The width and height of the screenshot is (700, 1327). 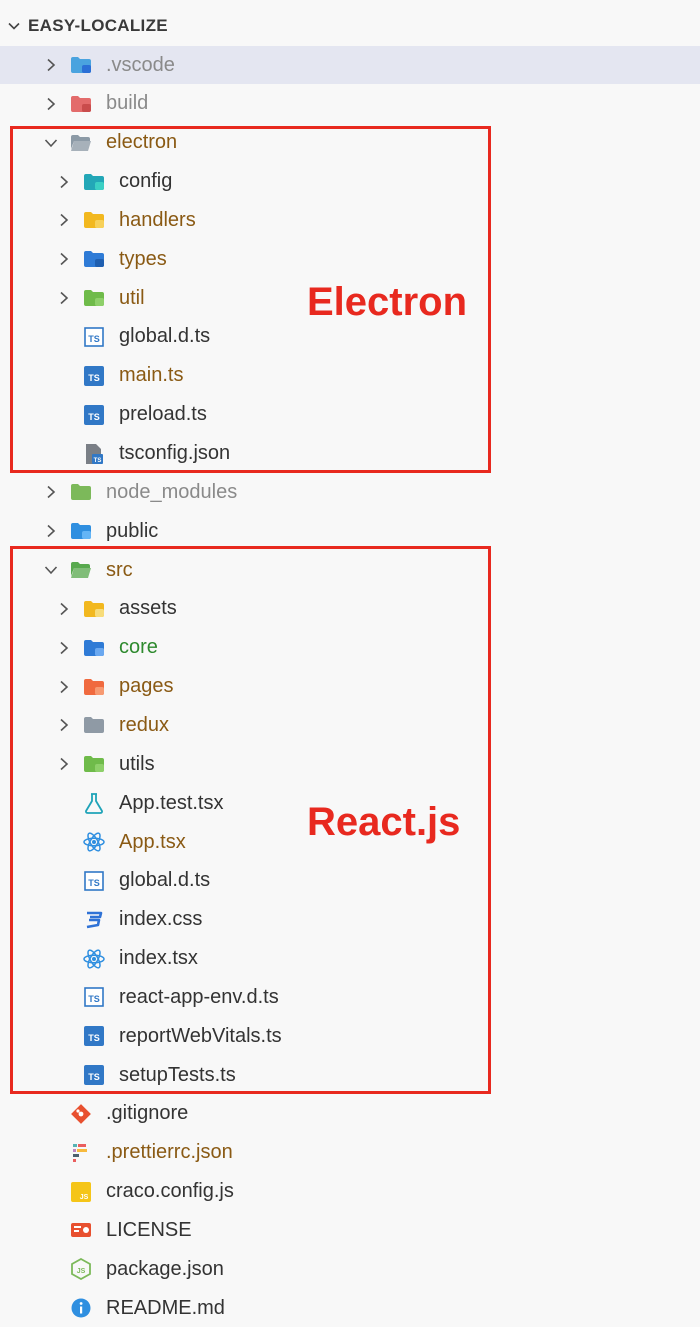 What do you see at coordinates (127, 103) in the screenshot?
I see `item-label: build` at bounding box center [127, 103].